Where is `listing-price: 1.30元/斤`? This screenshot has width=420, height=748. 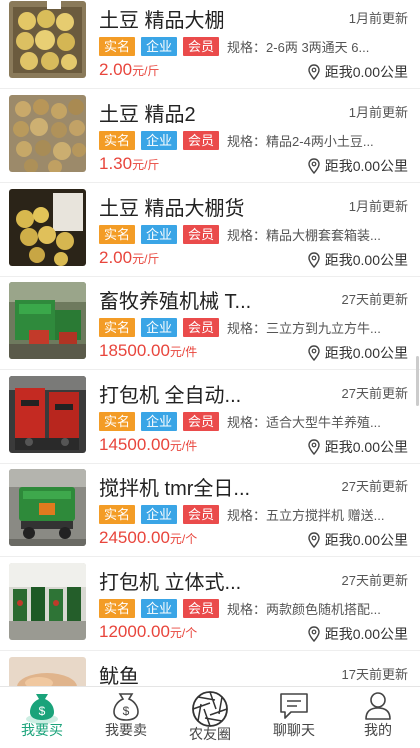 listing-price: 1.30元/斤 is located at coordinates (129, 163).